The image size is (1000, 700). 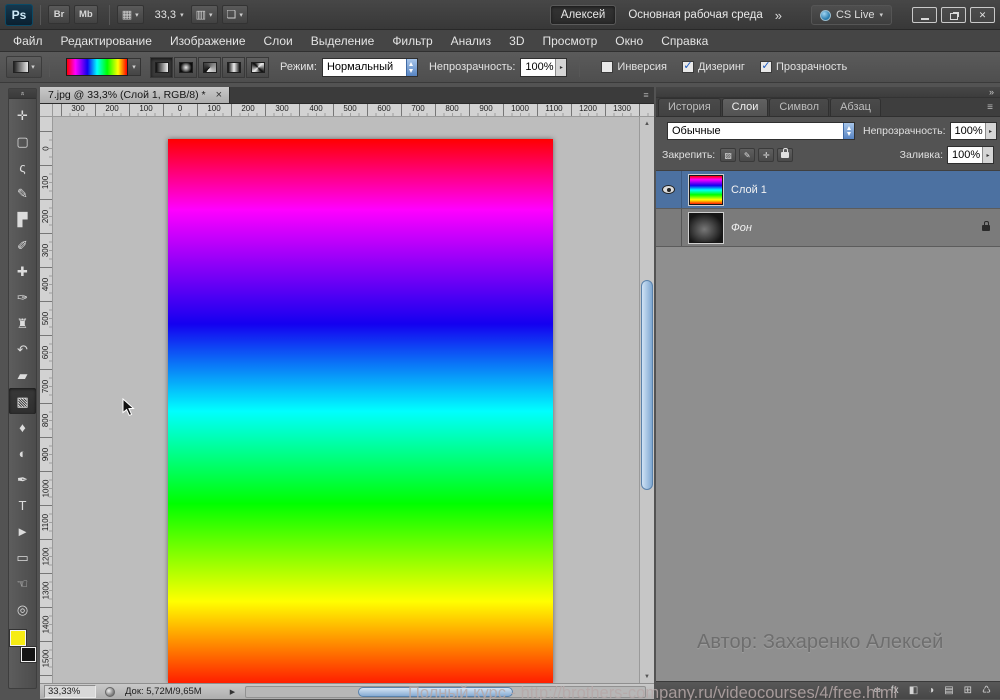 I want to click on blur-tool: ♦, so click(x=22, y=427).